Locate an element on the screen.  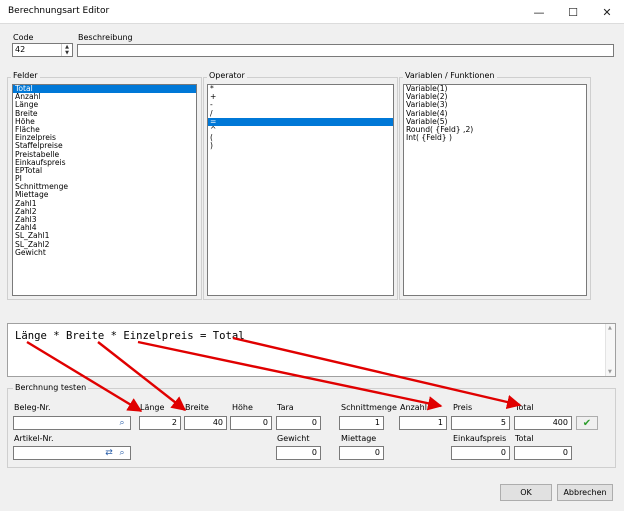
description-input is located at coordinates (345, 50).